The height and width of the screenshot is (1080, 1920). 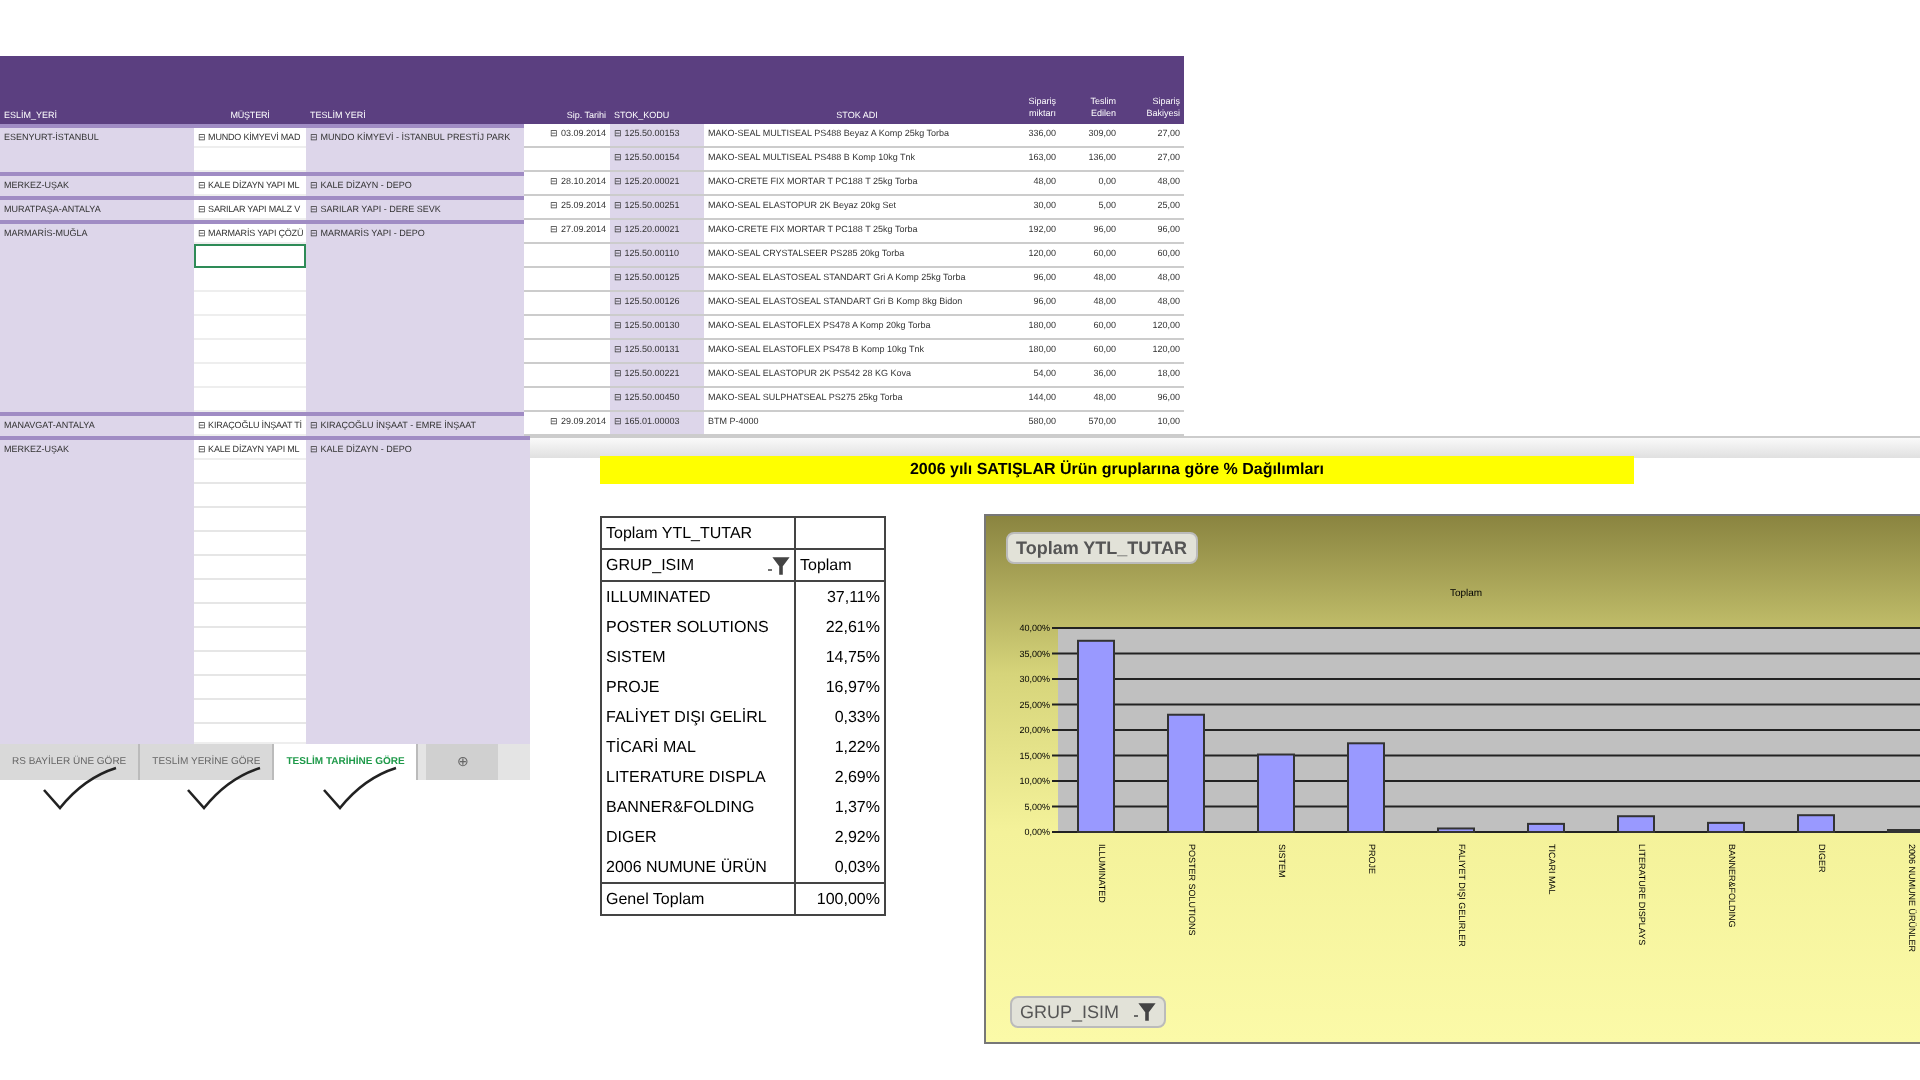 I want to click on report-title: 2006 yılı SATIŞLAR Ürün gruplarına göre % Dağılımları, so click(x=1117, y=470).